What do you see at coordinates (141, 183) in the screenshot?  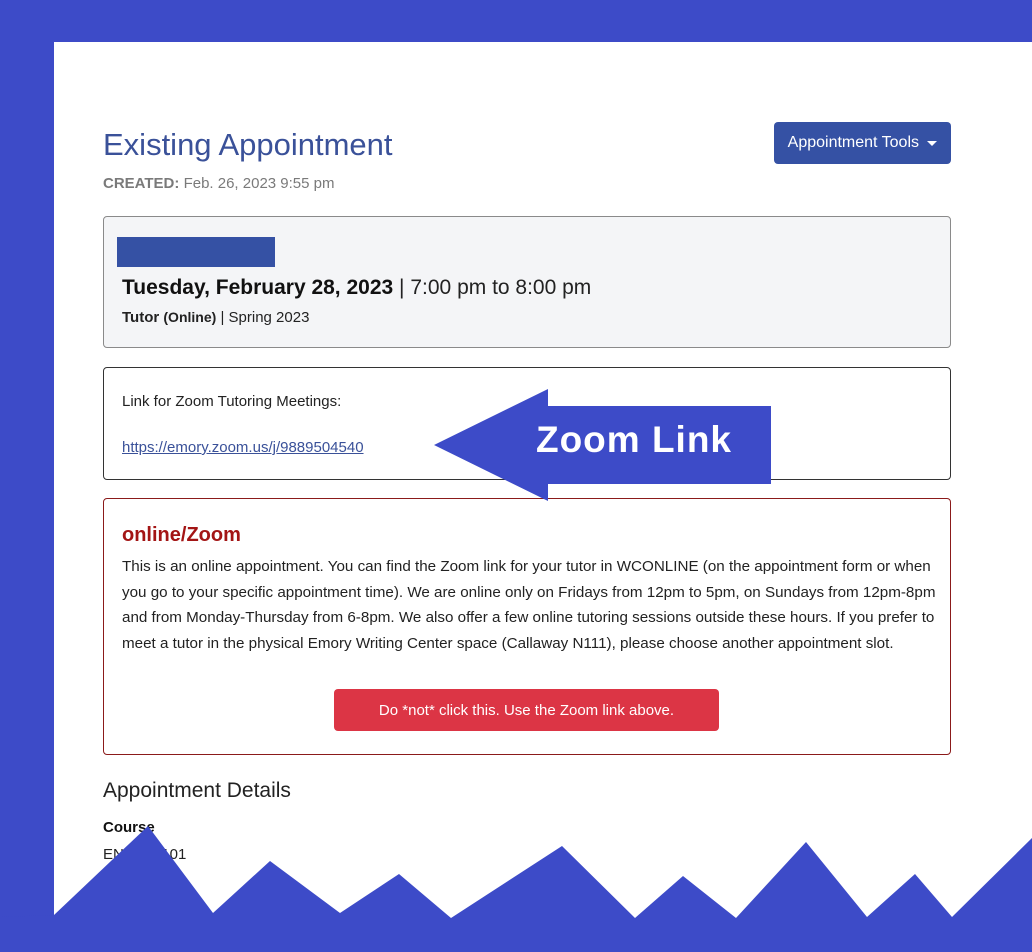 I see `created-label: CREATED:` at bounding box center [141, 183].